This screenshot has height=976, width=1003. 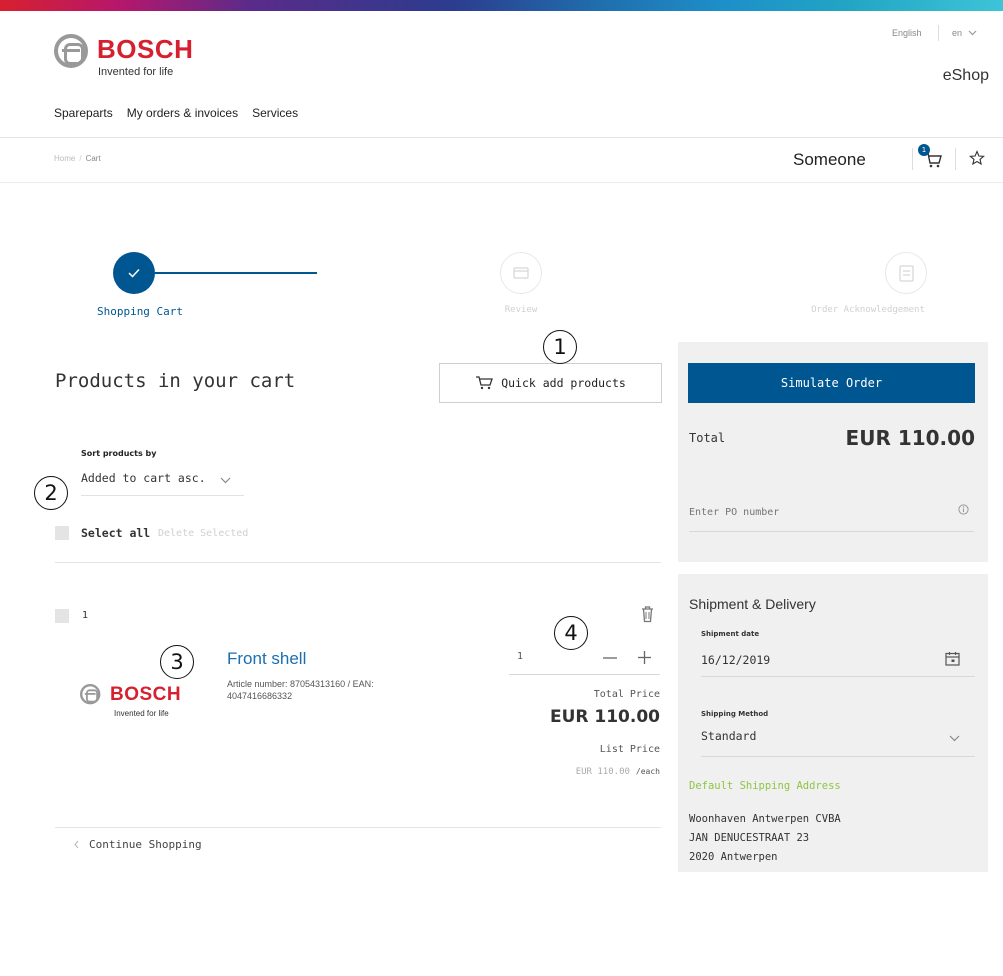 I want to click on breadcrumb-home: Home, so click(x=64, y=158).